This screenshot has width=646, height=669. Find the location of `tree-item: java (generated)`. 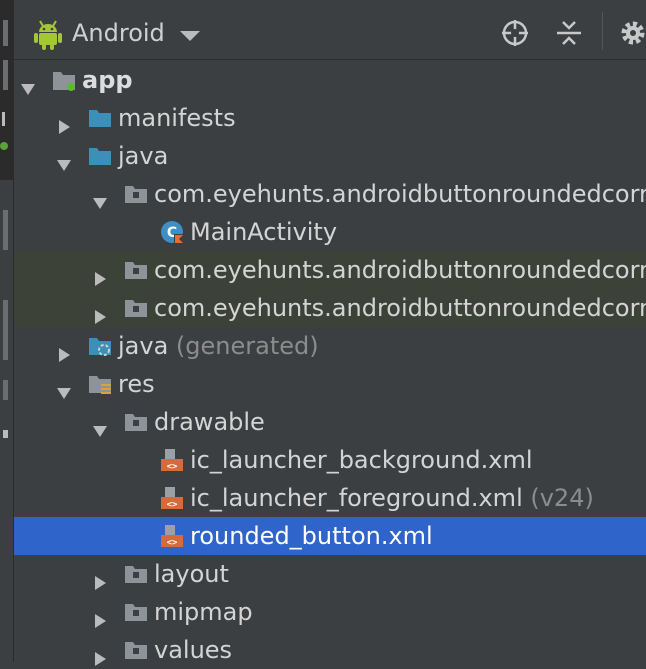

tree-item: java (generated) is located at coordinates (330, 346).